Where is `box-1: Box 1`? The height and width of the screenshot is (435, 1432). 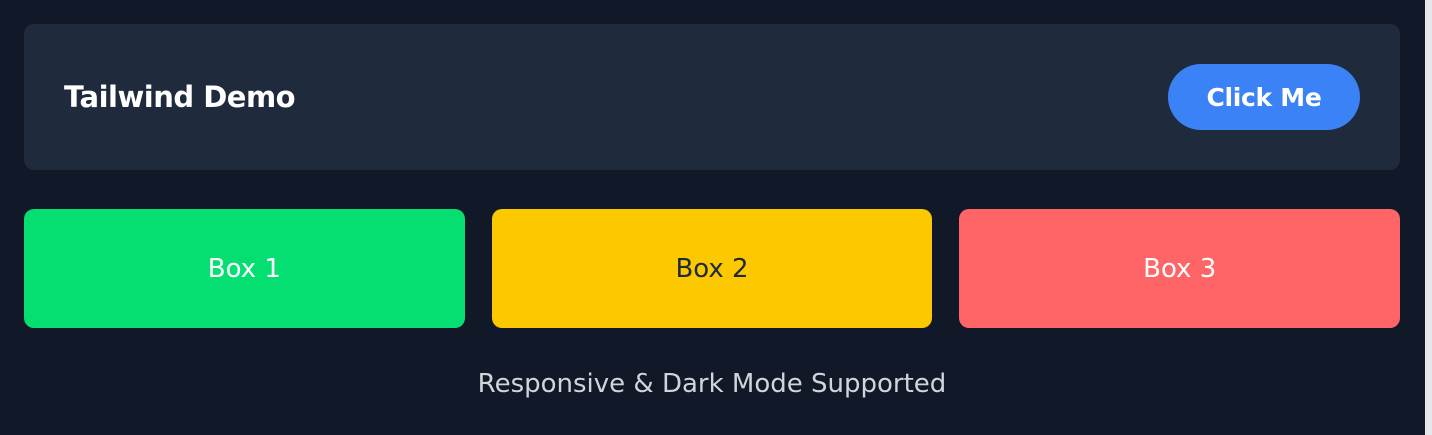
box-1: Box 1 is located at coordinates (244, 268).